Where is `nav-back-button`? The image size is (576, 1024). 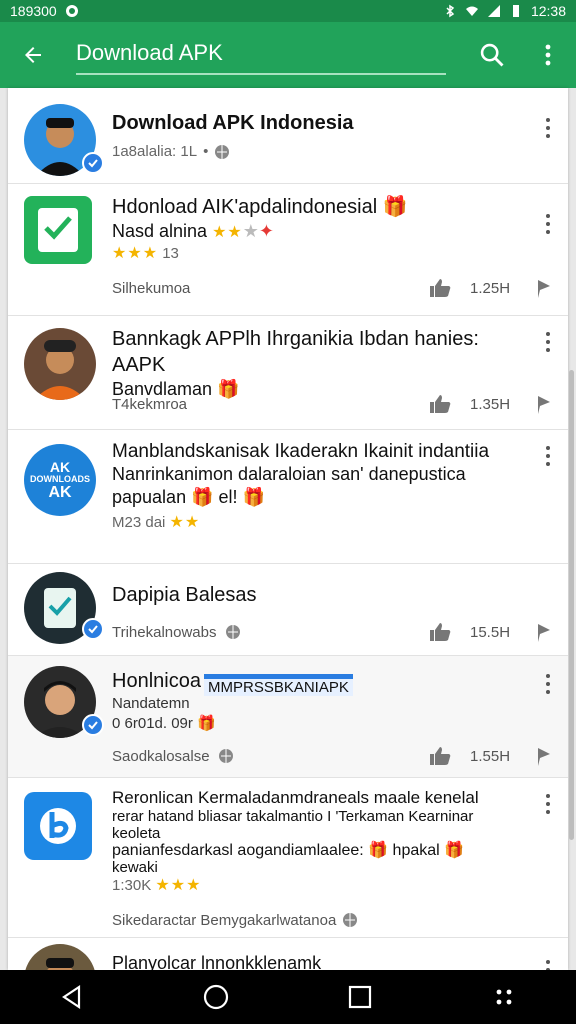 nav-back-button is located at coordinates (72, 997).